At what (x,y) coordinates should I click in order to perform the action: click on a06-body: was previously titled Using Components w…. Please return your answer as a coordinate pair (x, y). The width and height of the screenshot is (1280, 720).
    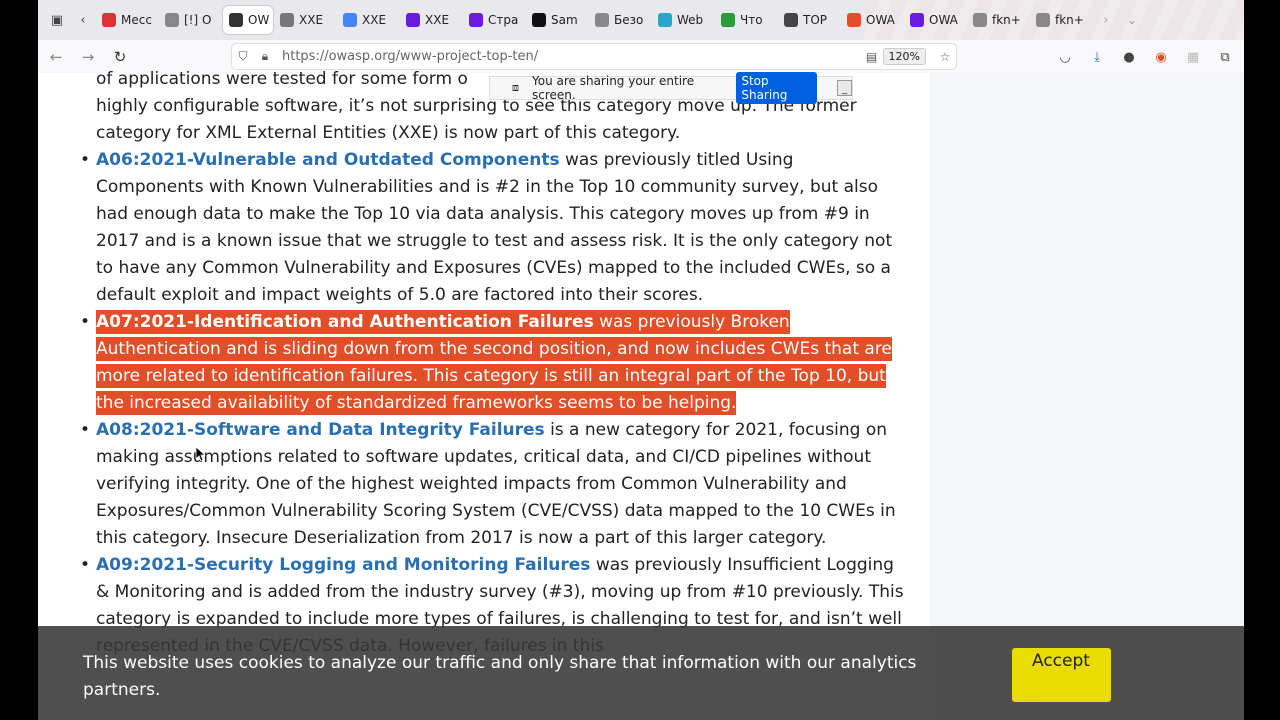
    Looking at the image, I should click on (494, 227).